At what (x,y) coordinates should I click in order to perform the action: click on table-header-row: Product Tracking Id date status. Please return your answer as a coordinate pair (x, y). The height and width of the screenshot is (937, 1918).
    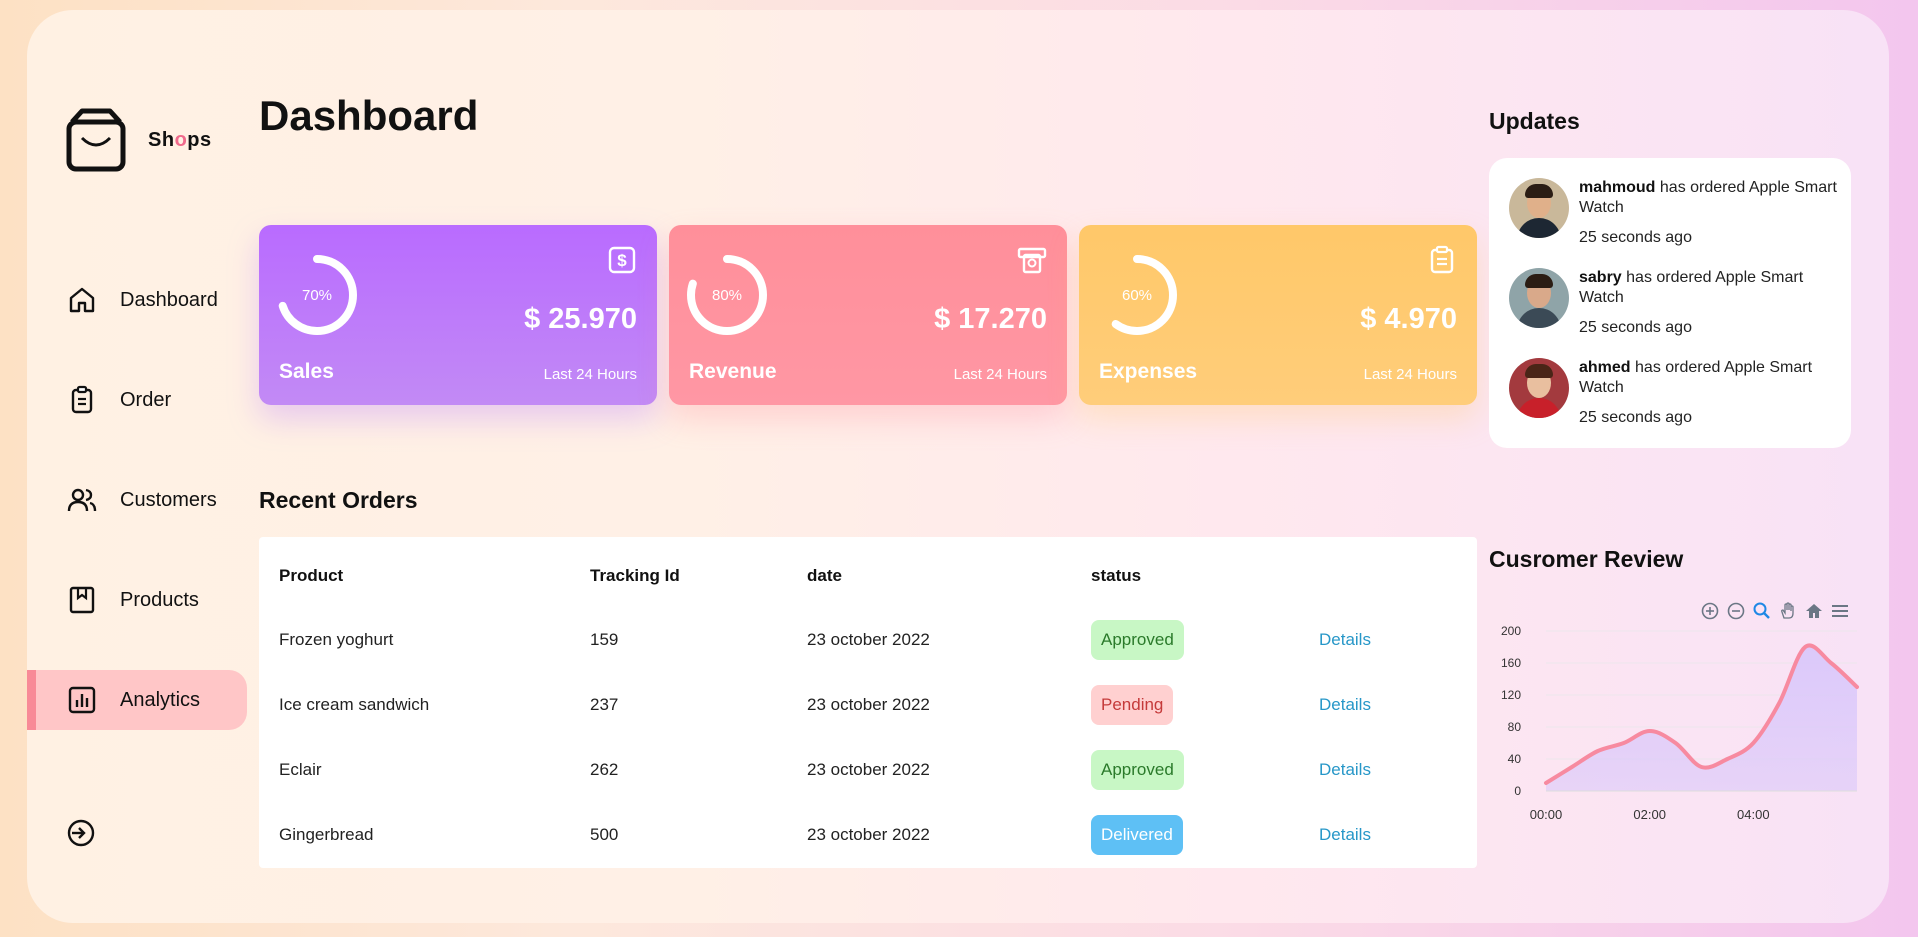
    Looking at the image, I should click on (868, 572).